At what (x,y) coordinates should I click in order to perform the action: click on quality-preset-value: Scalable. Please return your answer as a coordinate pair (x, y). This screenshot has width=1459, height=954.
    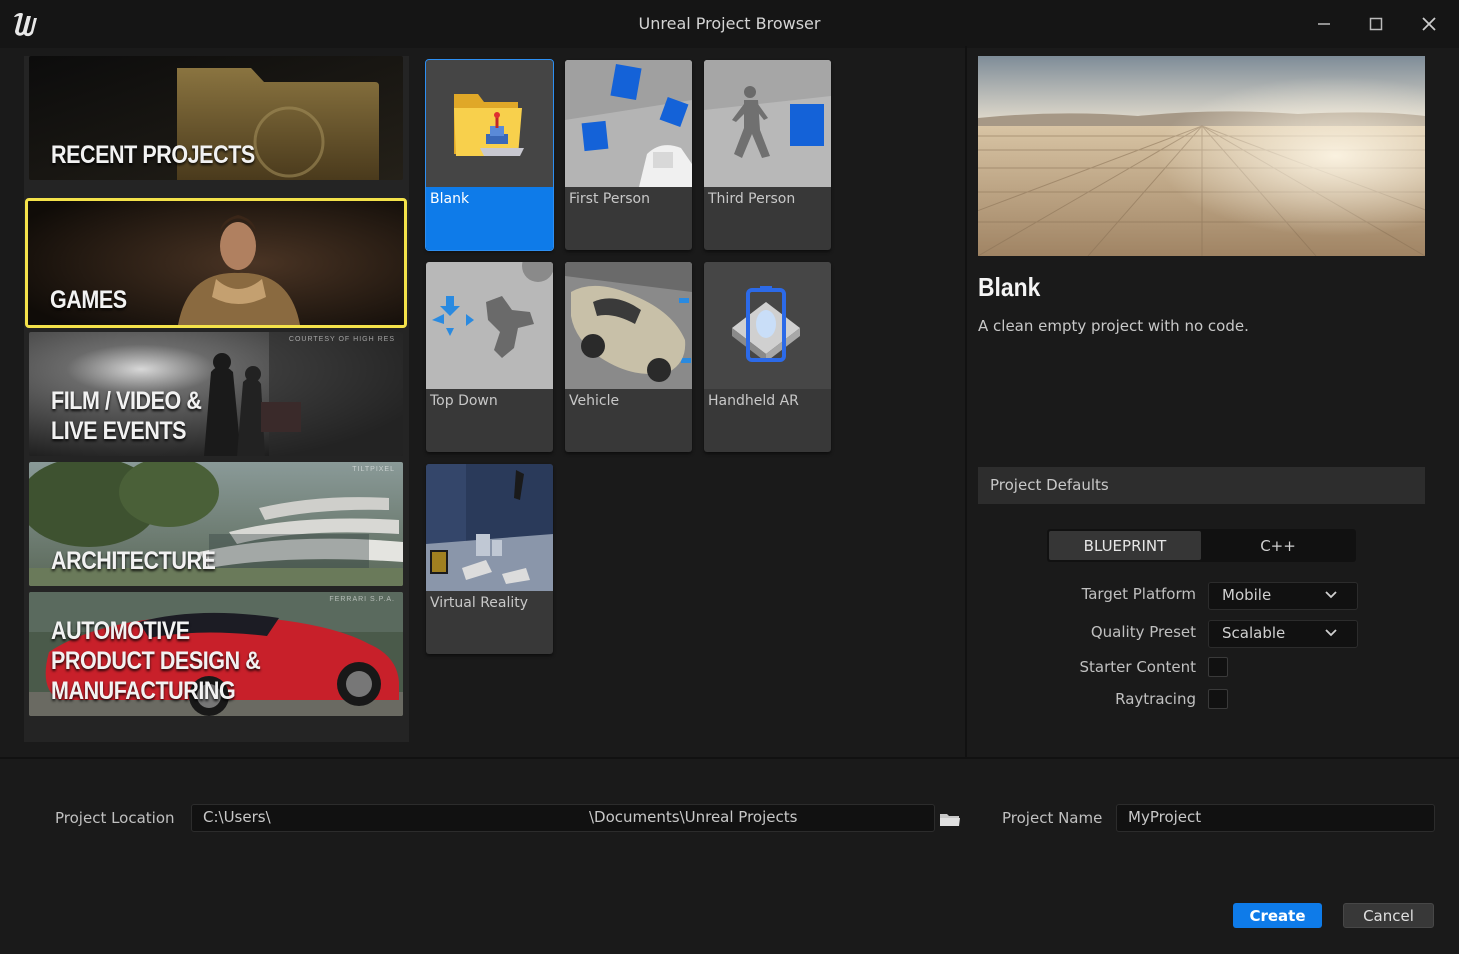
    Looking at the image, I should click on (1254, 633).